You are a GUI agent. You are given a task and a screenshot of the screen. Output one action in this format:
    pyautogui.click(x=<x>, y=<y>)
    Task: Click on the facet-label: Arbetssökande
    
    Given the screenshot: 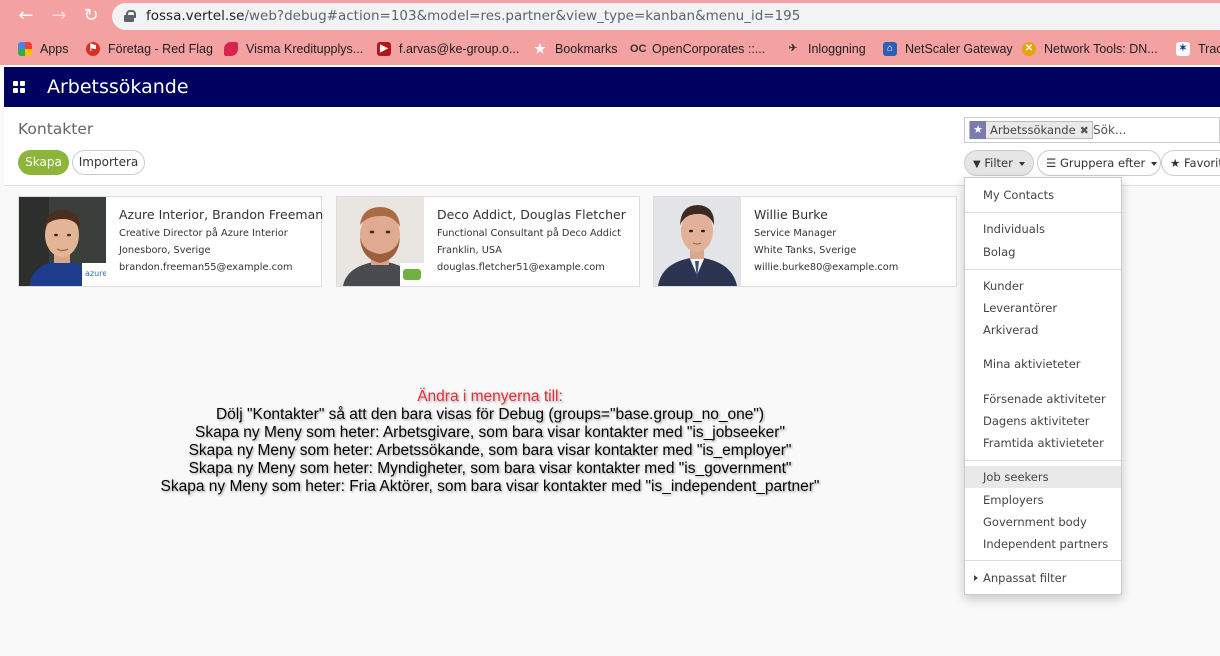 What is the action you would take?
    pyautogui.click(x=1033, y=130)
    